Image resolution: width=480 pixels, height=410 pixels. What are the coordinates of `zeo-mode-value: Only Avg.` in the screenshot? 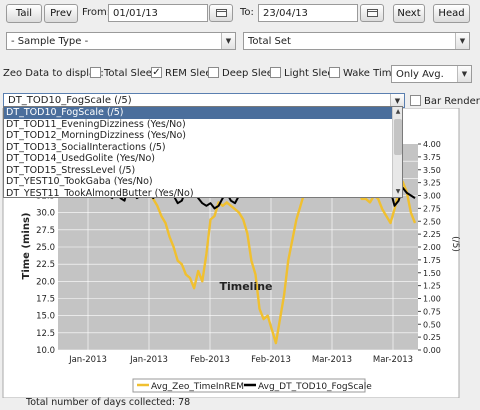 It's located at (420, 74).